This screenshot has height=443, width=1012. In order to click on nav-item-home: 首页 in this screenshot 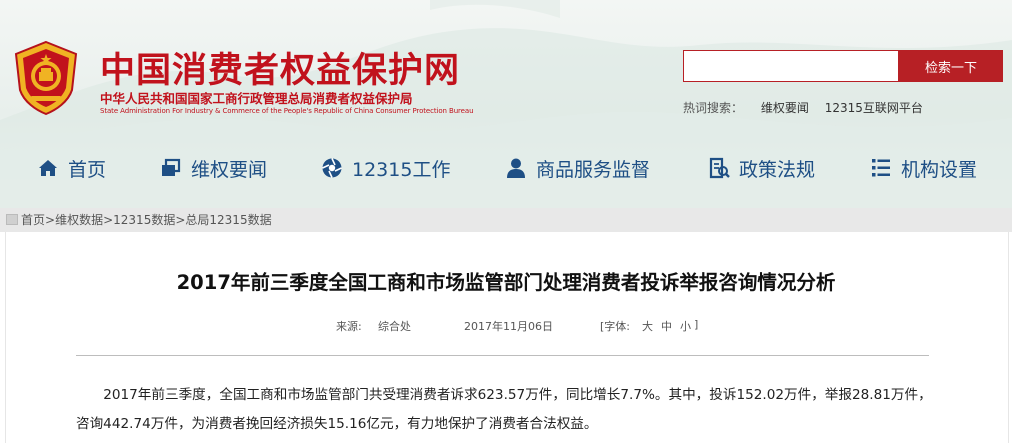, I will do `click(71, 168)`.